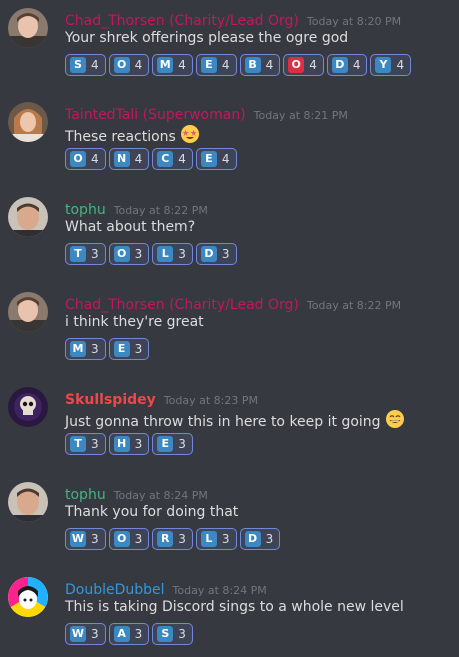 The image size is (459, 657). What do you see at coordinates (115, 590) in the screenshot?
I see `author-name: DoubleDubbel` at bounding box center [115, 590].